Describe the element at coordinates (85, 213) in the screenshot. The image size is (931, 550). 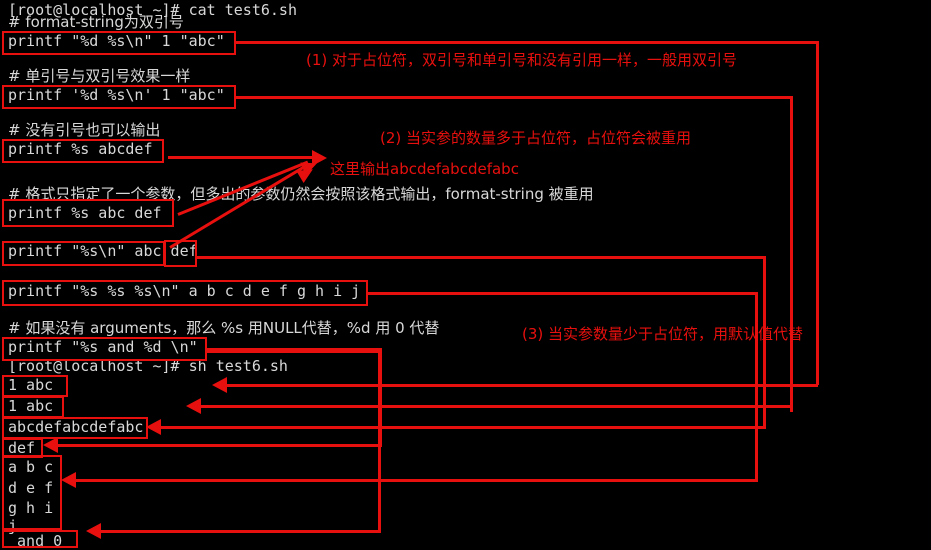
I see `terminal-line-printf-4: printf %s abc def` at that location.